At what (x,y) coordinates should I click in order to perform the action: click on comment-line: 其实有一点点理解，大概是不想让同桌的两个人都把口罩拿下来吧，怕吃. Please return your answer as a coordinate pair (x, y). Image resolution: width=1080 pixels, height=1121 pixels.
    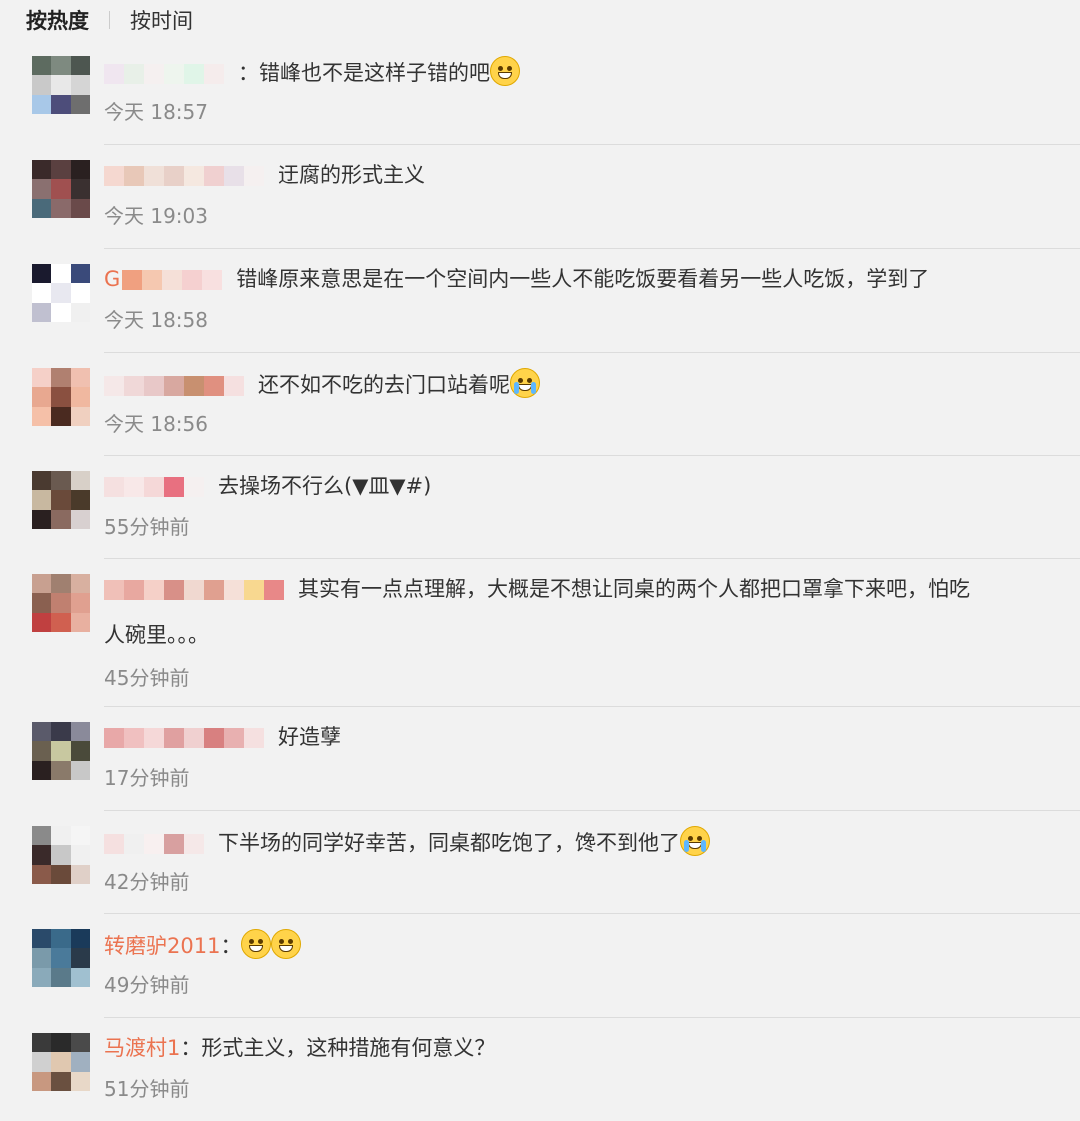
    Looking at the image, I should click on (592, 589).